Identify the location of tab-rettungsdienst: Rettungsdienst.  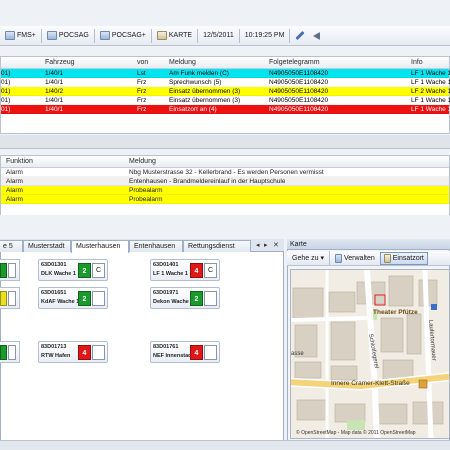
(217, 246).